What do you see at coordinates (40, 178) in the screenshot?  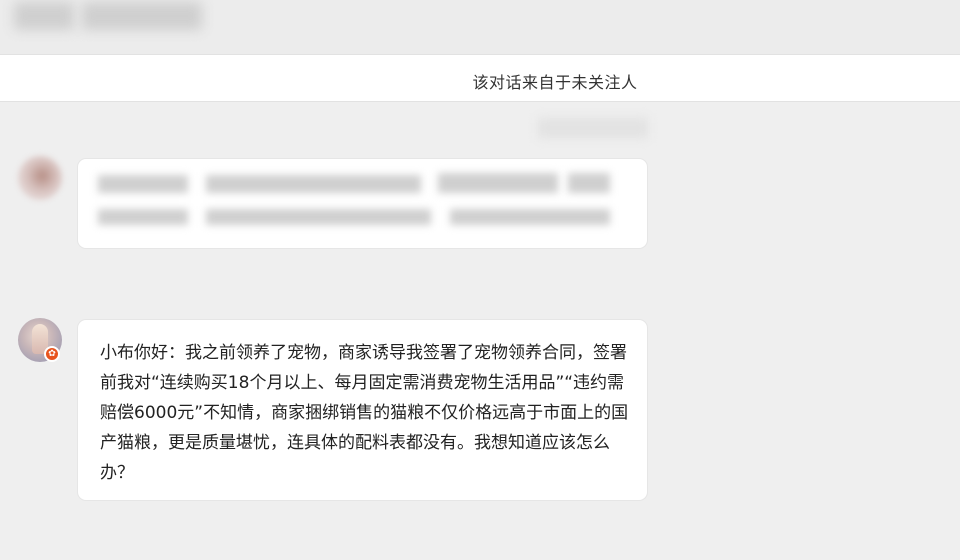 I see `user-avatar-icon` at bounding box center [40, 178].